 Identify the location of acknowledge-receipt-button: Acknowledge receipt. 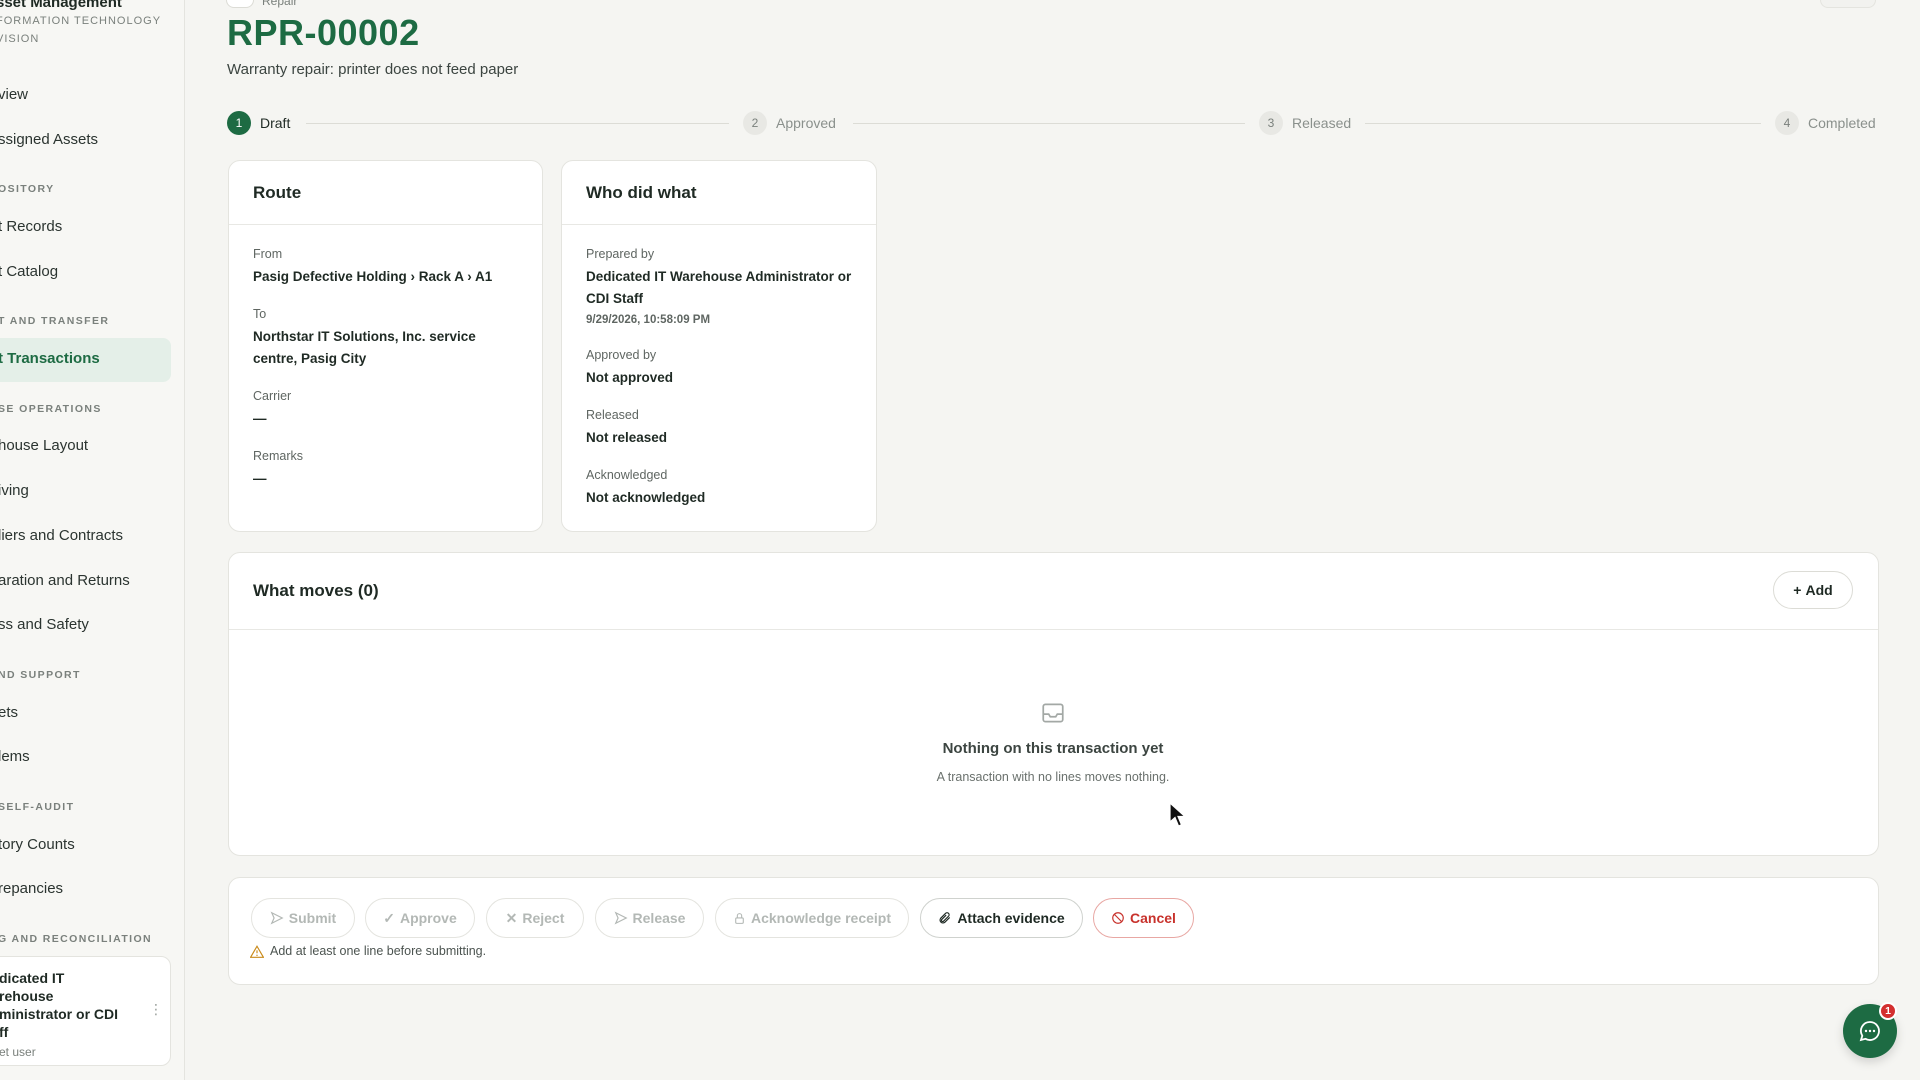
(812, 918).